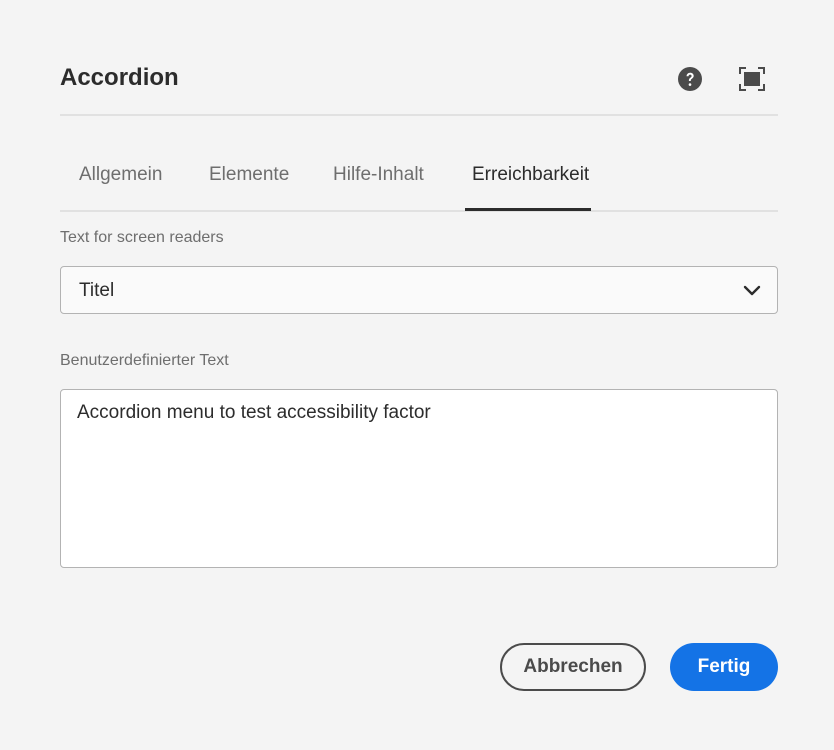 This screenshot has width=834, height=750. I want to click on cancel-button: Abbrechen, so click(573, 667).